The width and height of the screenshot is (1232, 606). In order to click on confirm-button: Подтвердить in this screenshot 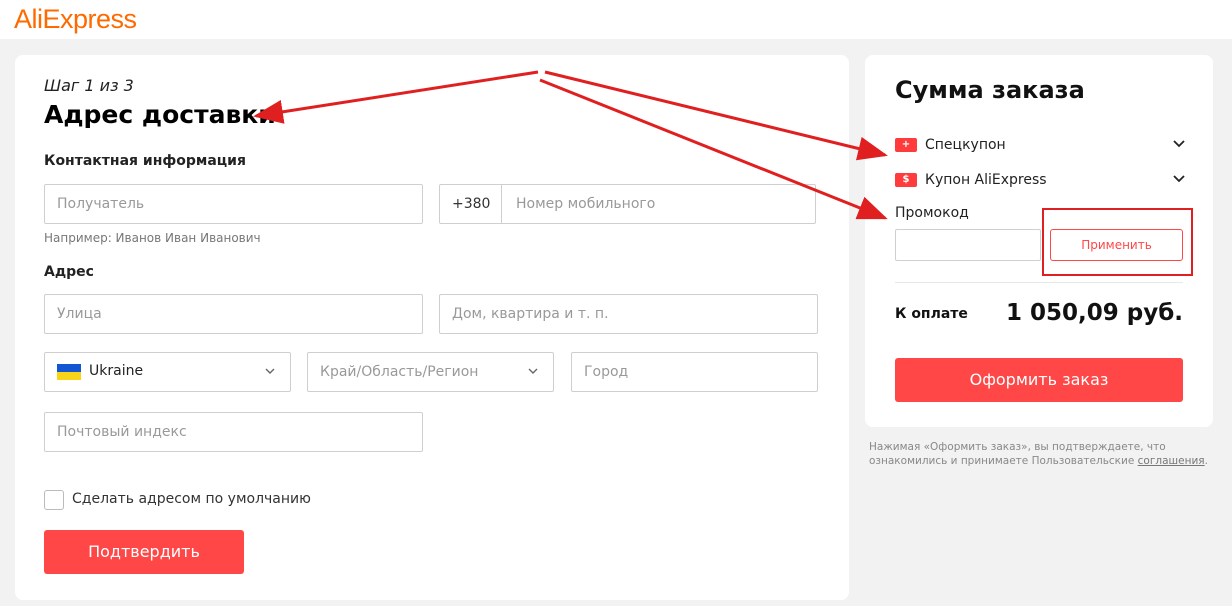, I will do `click(144, 552)`.